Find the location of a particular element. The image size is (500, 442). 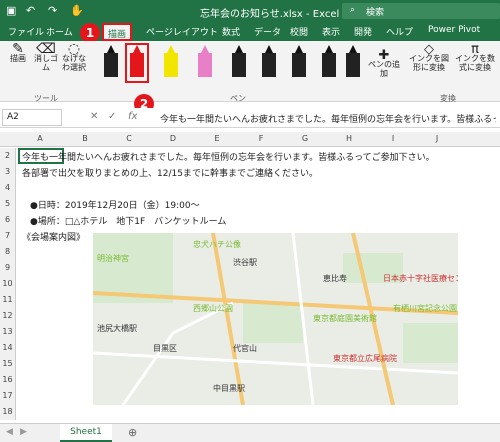

tools-group-label: ツール is located at coordinates (46, 98).